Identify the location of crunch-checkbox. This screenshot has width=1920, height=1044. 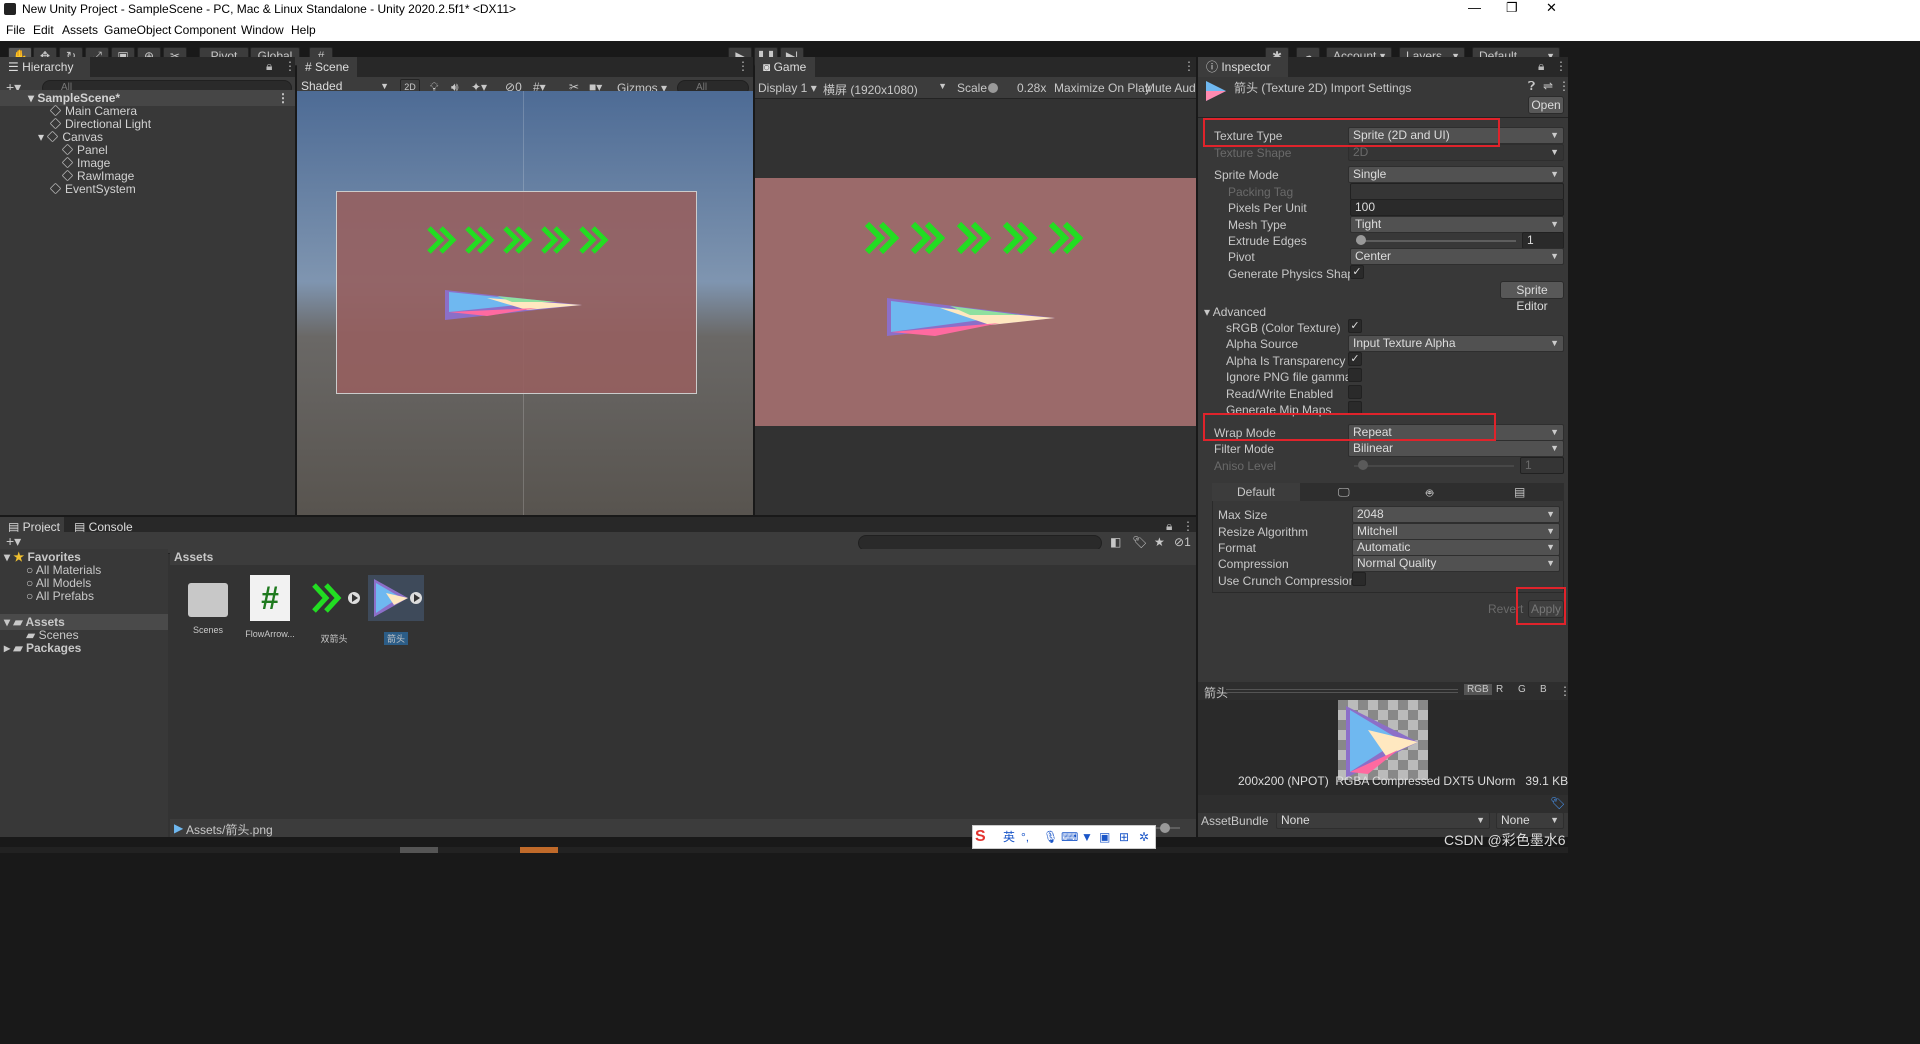
(1359, 579).